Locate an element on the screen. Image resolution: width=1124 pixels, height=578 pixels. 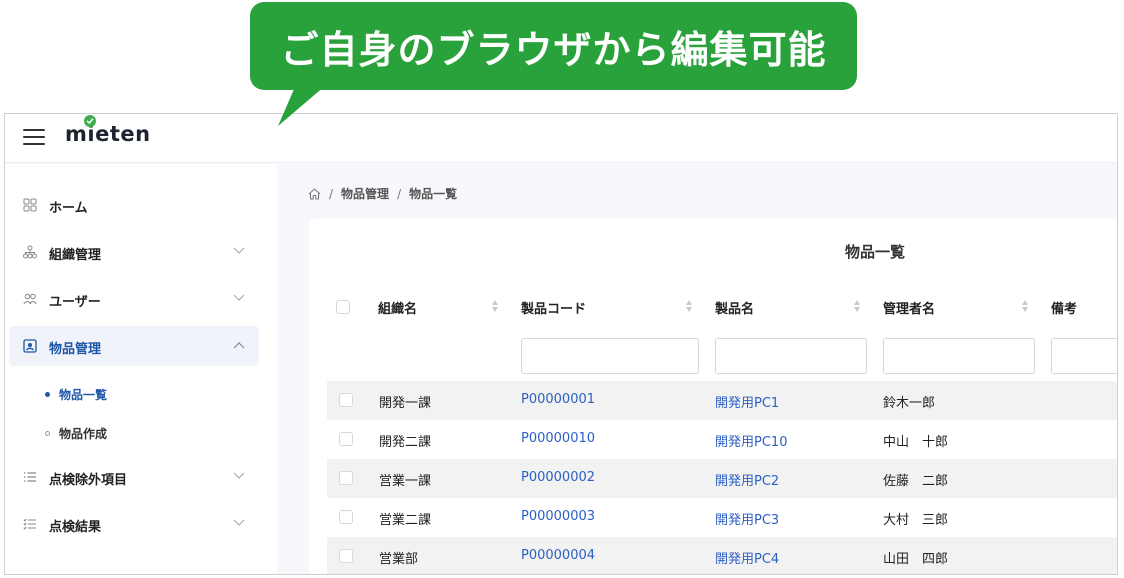
sidebar-item-org: 組織管理 is located at coordinates (134, 252).